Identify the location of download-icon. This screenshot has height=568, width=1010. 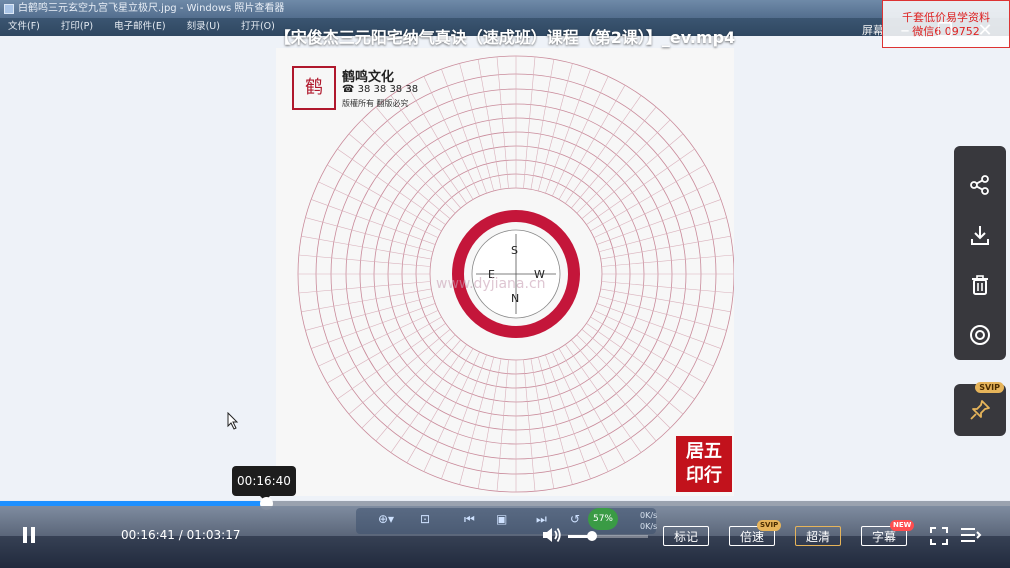
(980, 235).